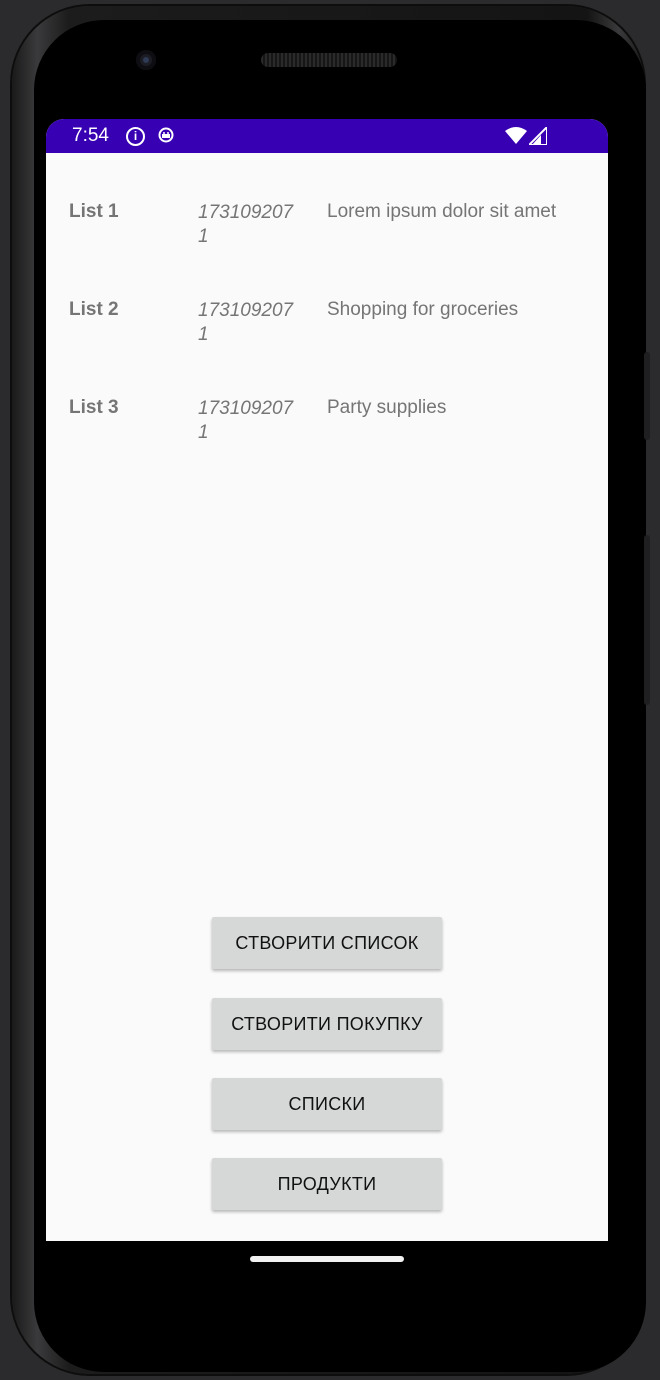 This screenshot has height=1380, width=660. Describe the element at coordinates (135, 136) in the screenshot. I see `info-icon: i` at that location.